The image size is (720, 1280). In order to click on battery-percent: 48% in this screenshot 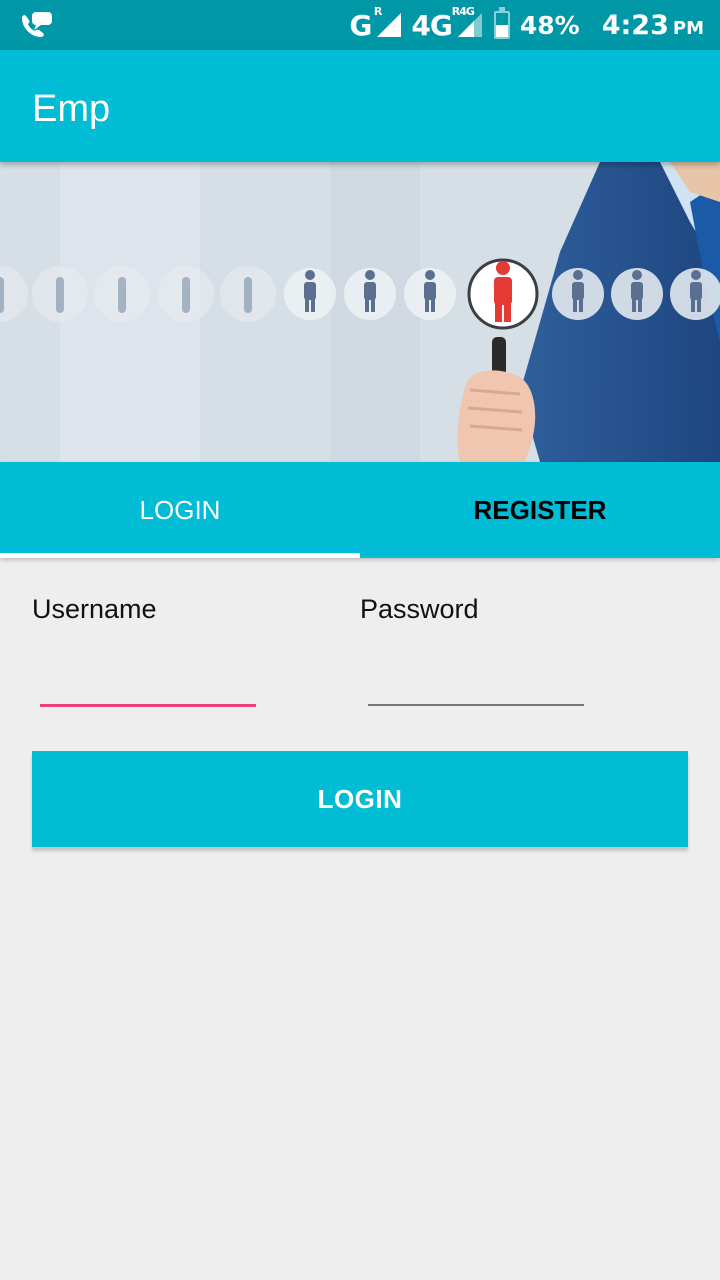, I will do `click(549, 25)`.